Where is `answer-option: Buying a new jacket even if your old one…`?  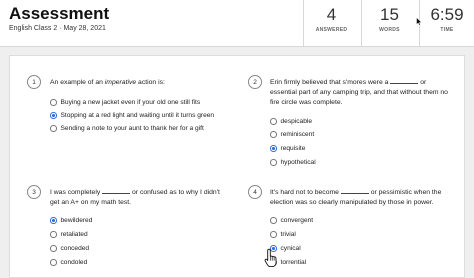 answer-option: Buying a new jacket even if your old one… is located at coordinates (125, 102).